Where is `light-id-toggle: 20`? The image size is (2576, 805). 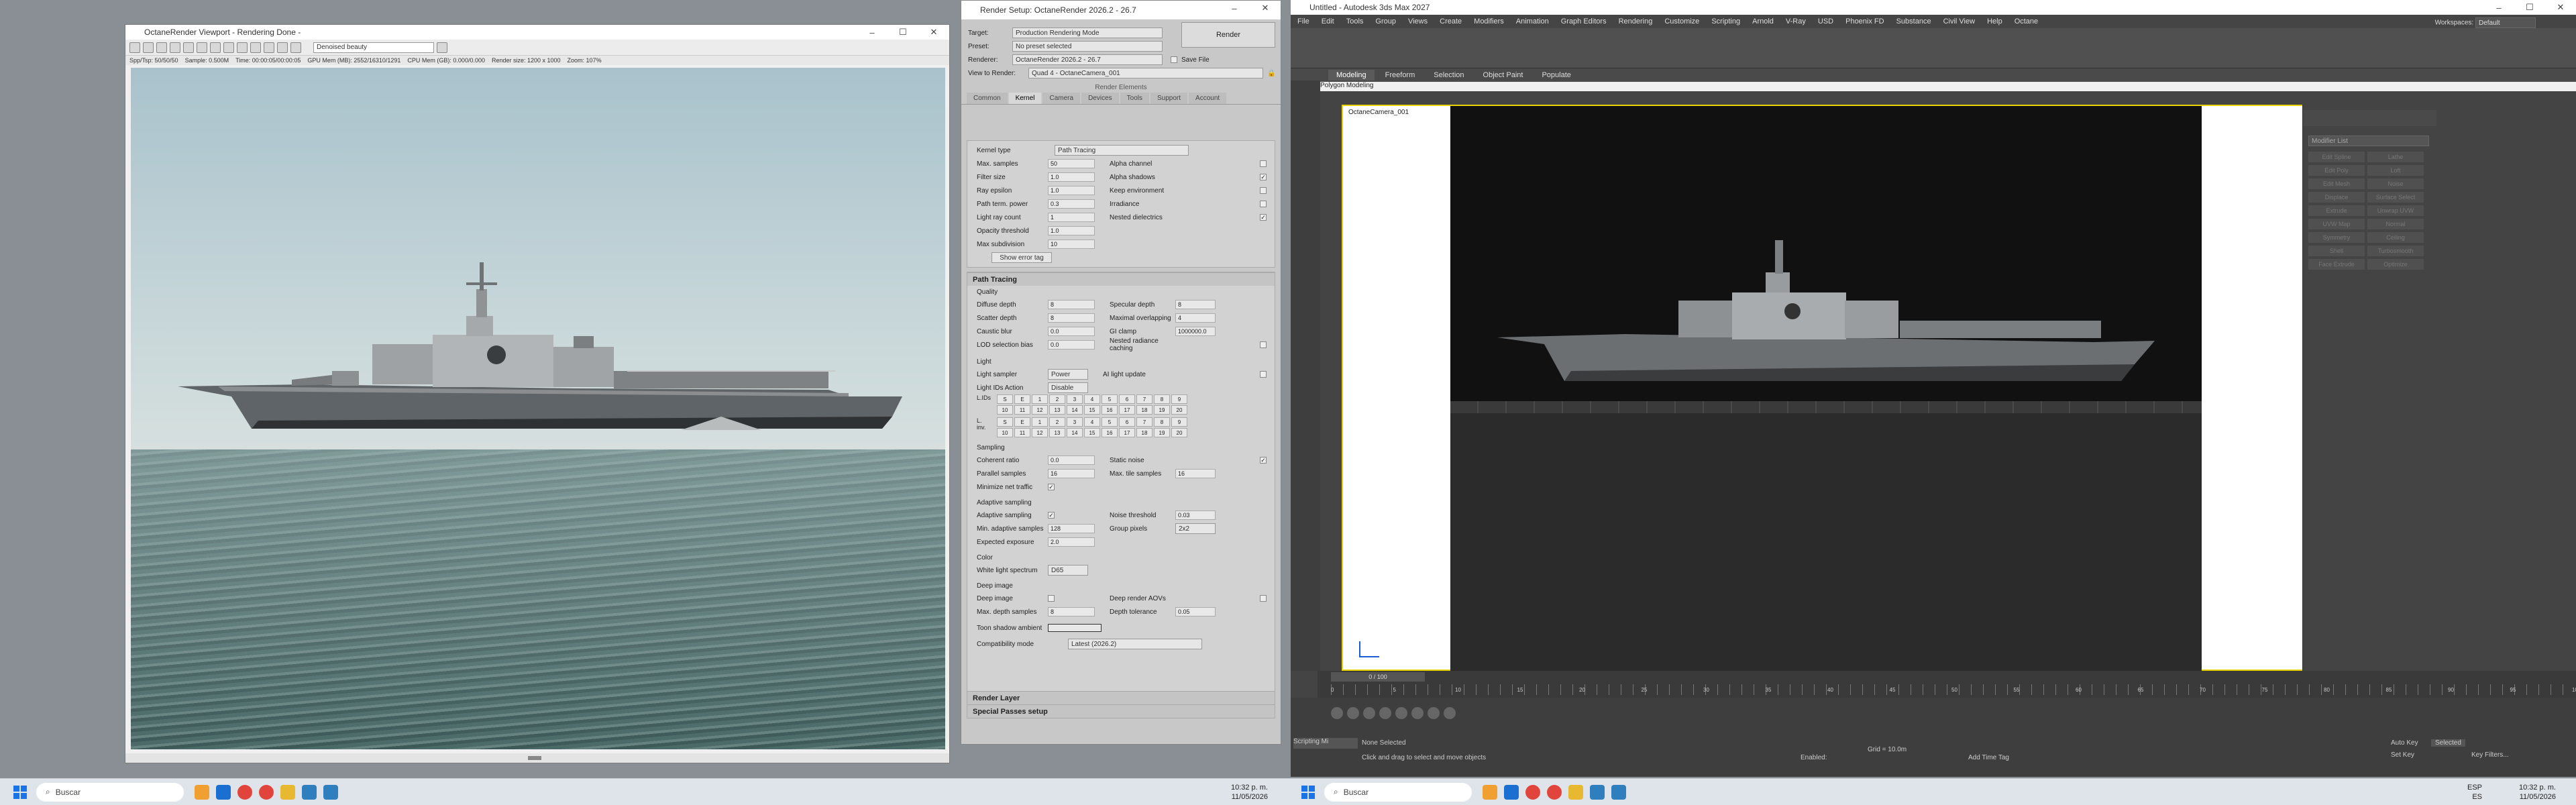 light-id-toggle: 20 is located at coordinates (1179, 432).